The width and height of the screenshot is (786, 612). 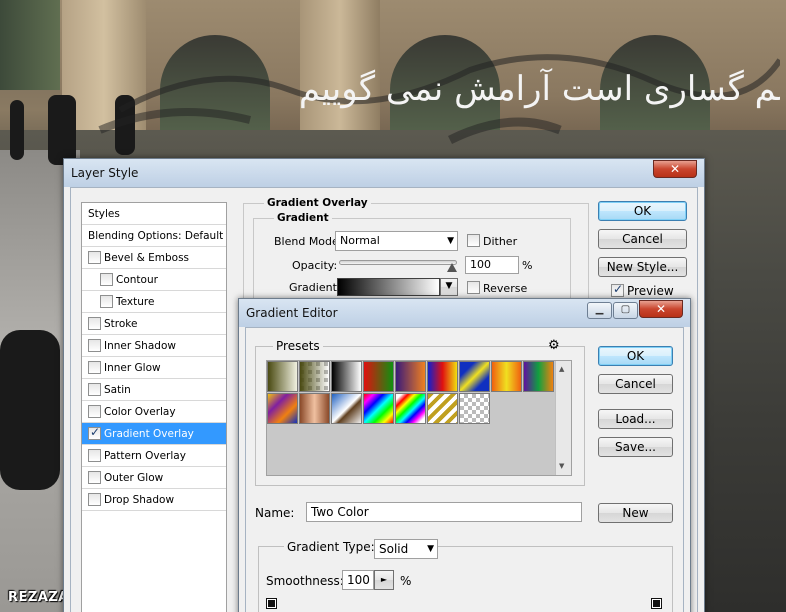 I want to click on preset-swatch-blue-yellow-blue, so click(x=474, y=376).